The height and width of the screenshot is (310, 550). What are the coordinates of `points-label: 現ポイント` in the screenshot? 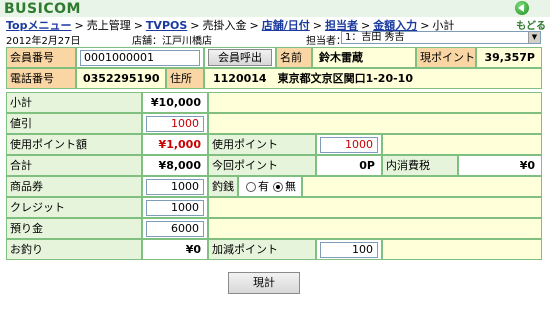 It's located at (446, 57).